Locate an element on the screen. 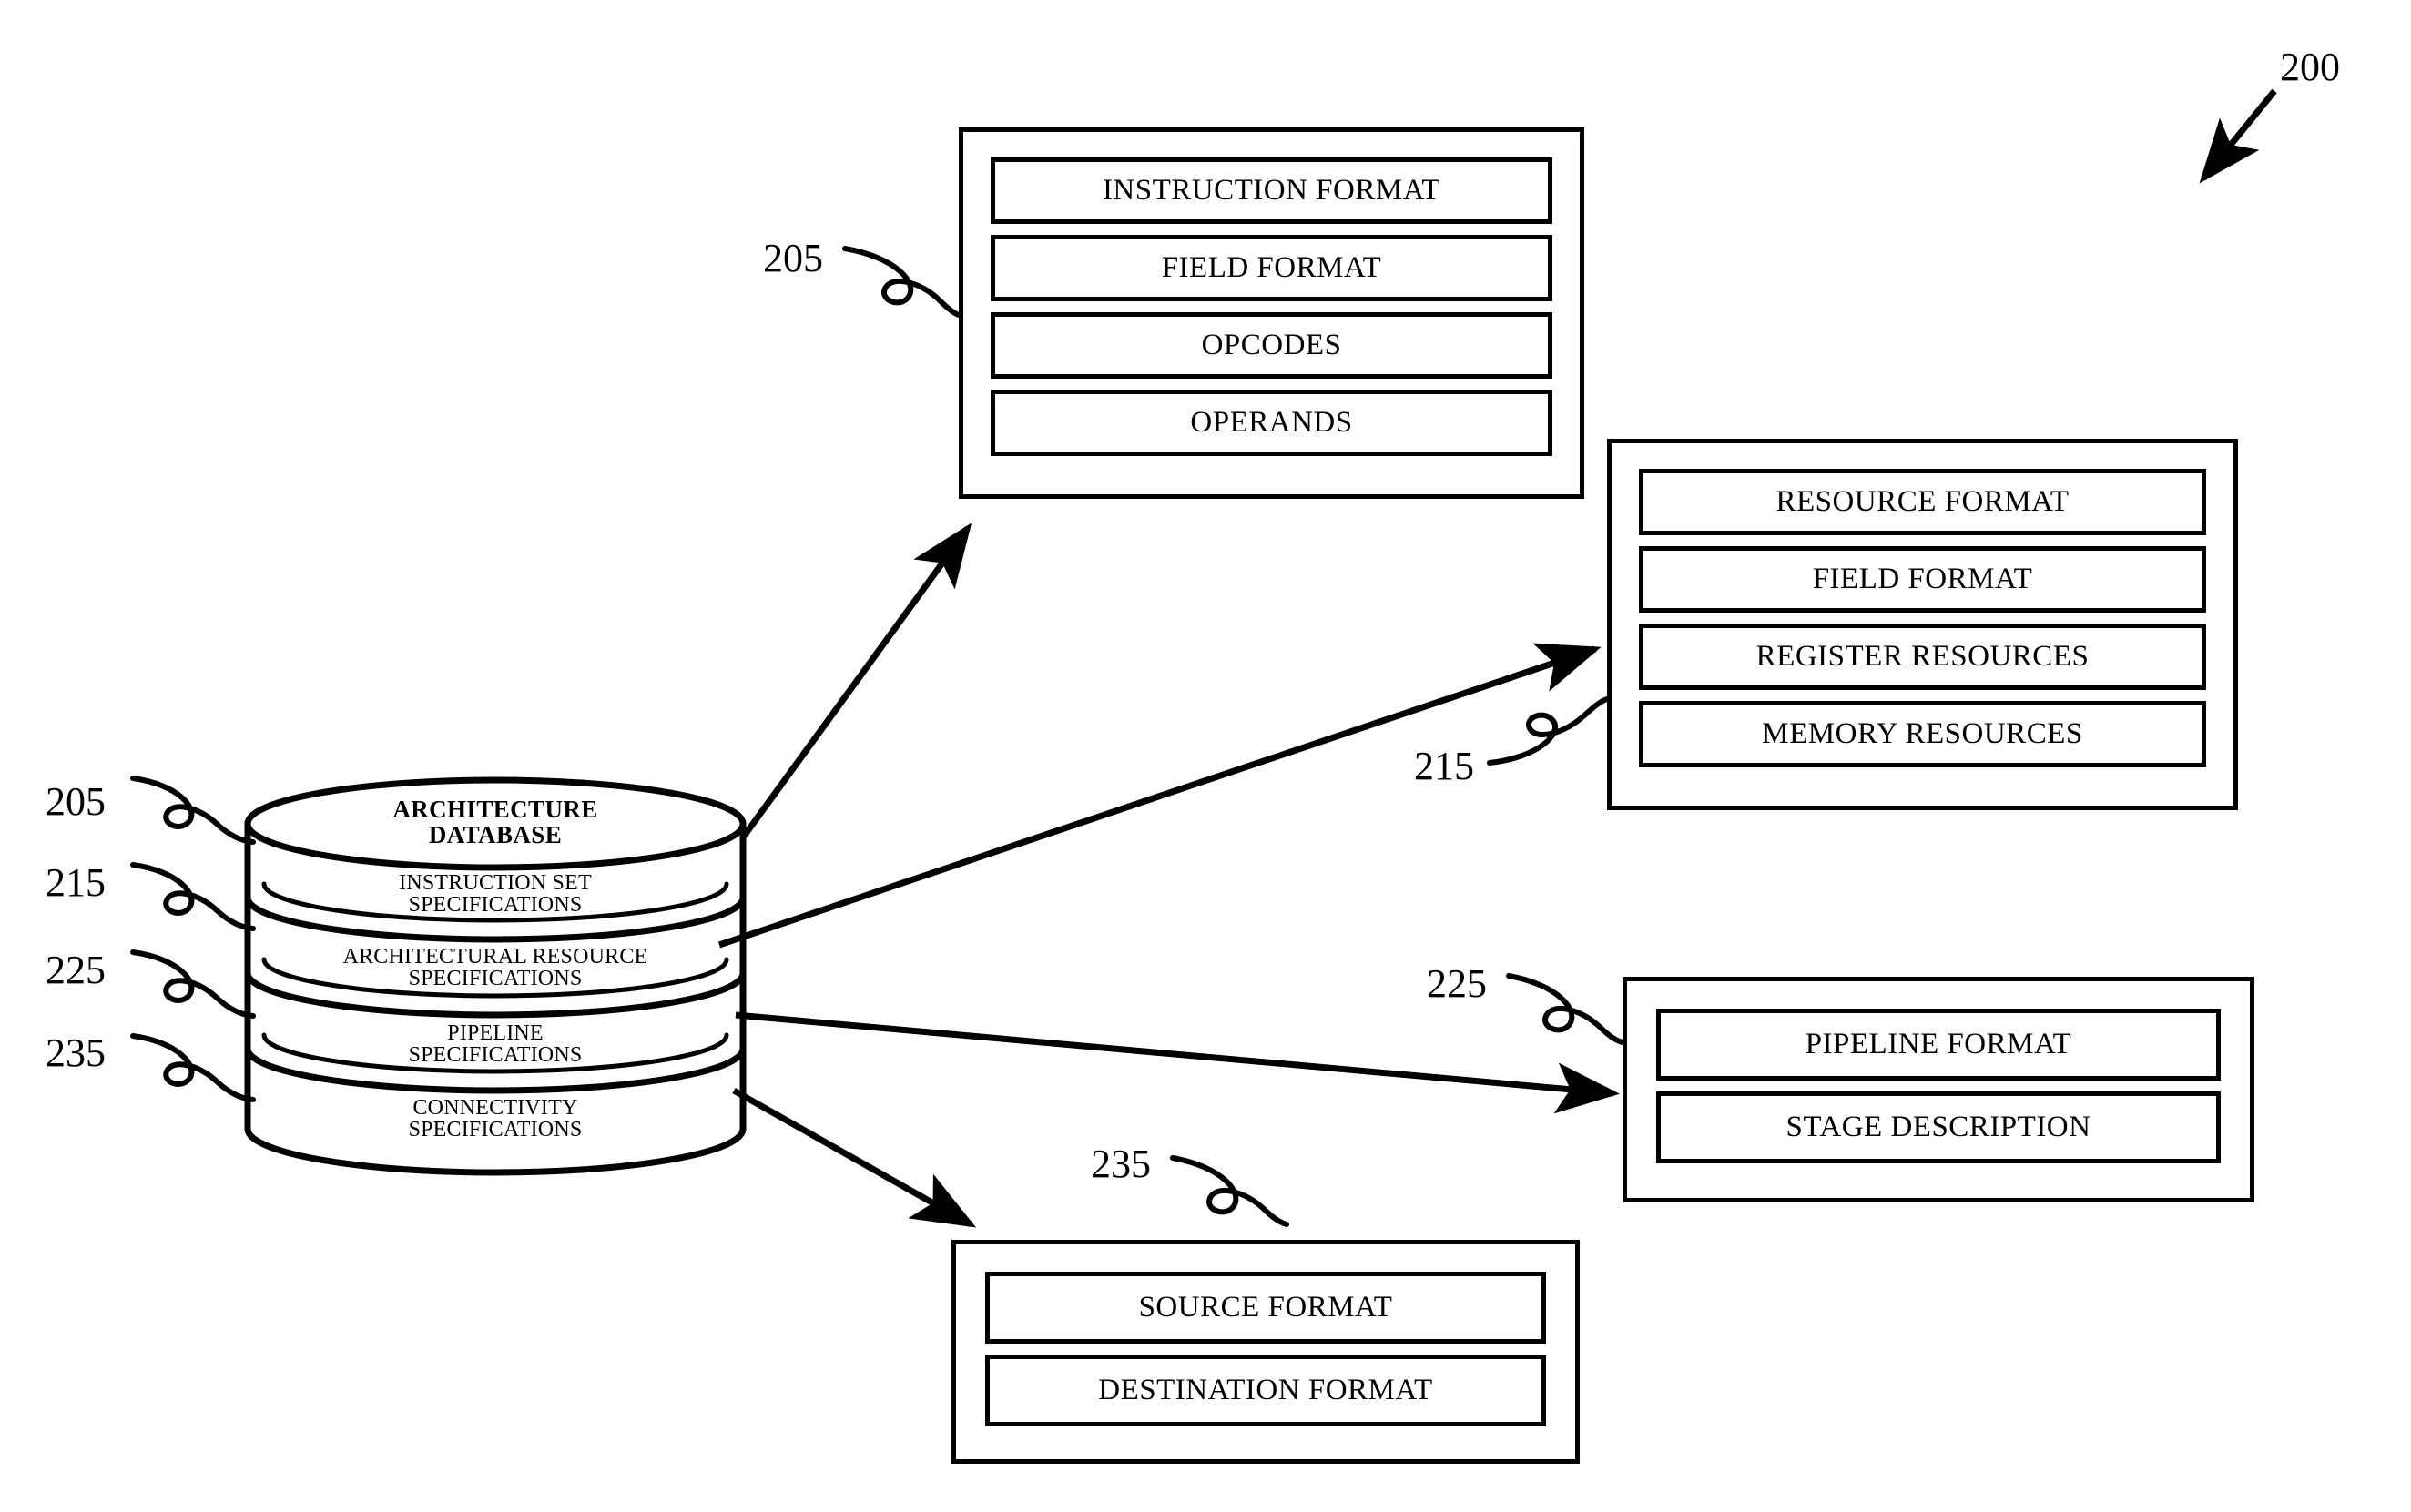 The width and height of the screenshot is (2411, 1512). bar-opcodes-label: OPCODES is located at coordinates (1272, 345).